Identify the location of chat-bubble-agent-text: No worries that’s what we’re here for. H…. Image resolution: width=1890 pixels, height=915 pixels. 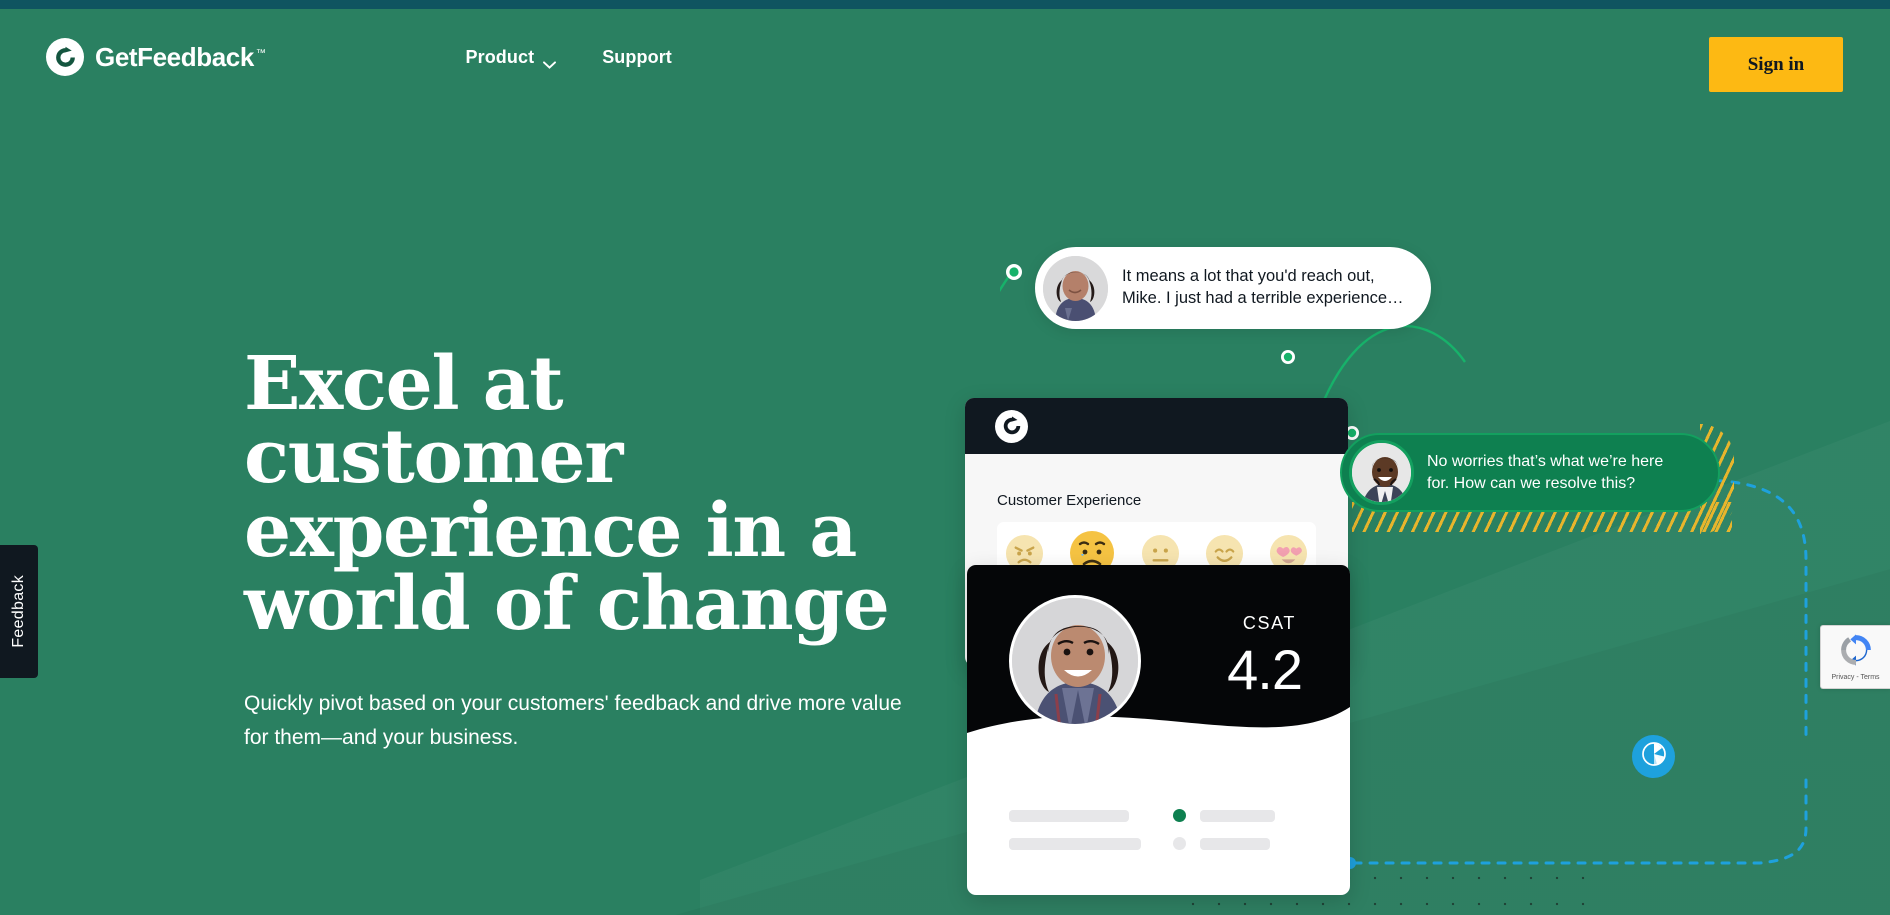
(1545, 472).